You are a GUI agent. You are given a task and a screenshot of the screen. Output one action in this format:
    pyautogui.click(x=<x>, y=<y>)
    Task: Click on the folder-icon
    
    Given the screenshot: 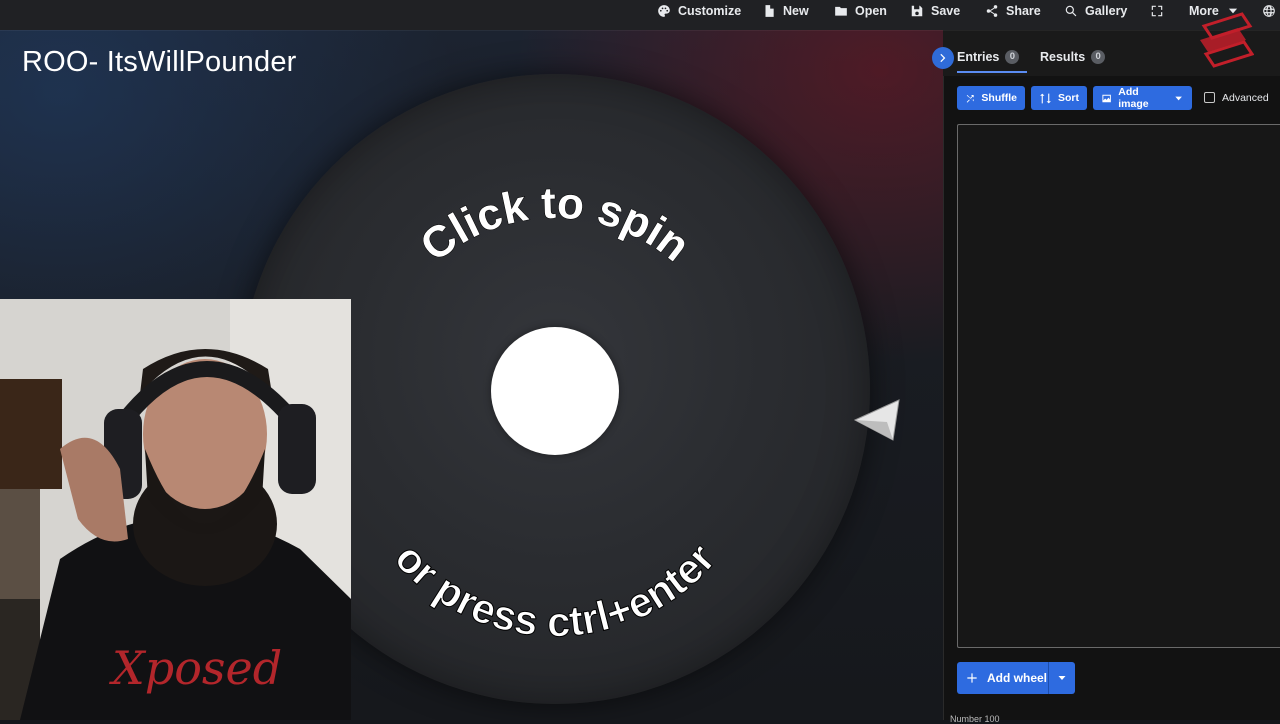 What is the action you would take?
    pyautogui.click(x=841, y=11)
    